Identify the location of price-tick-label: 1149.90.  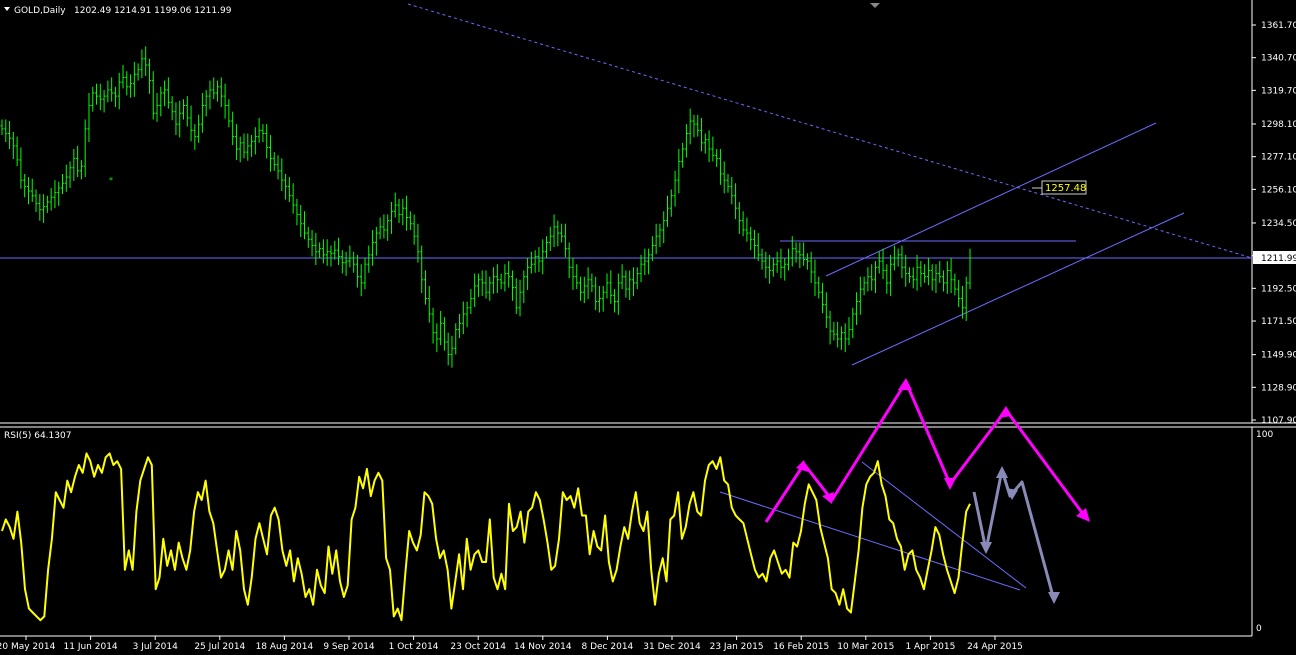
(1278, 356).